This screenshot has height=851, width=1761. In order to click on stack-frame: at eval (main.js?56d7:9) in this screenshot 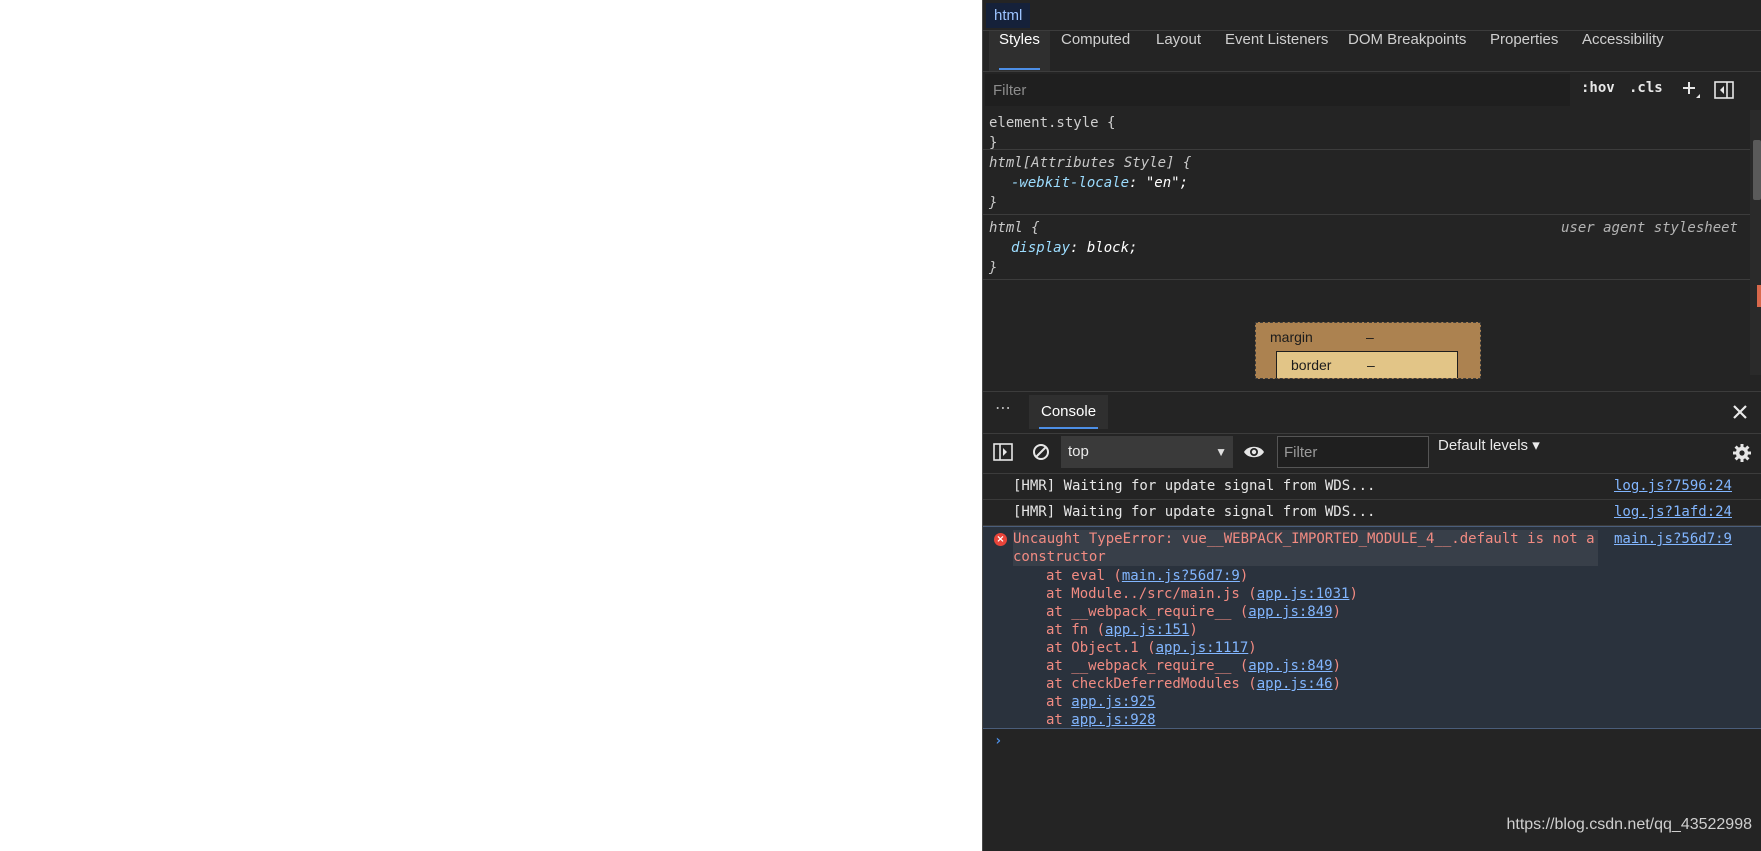, I will do `click(1202, 576)`.